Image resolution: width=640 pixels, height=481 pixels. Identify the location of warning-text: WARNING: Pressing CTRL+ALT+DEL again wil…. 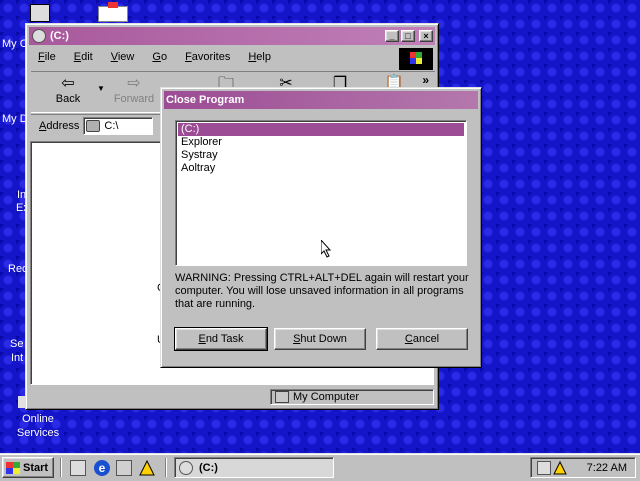
(322, 291).